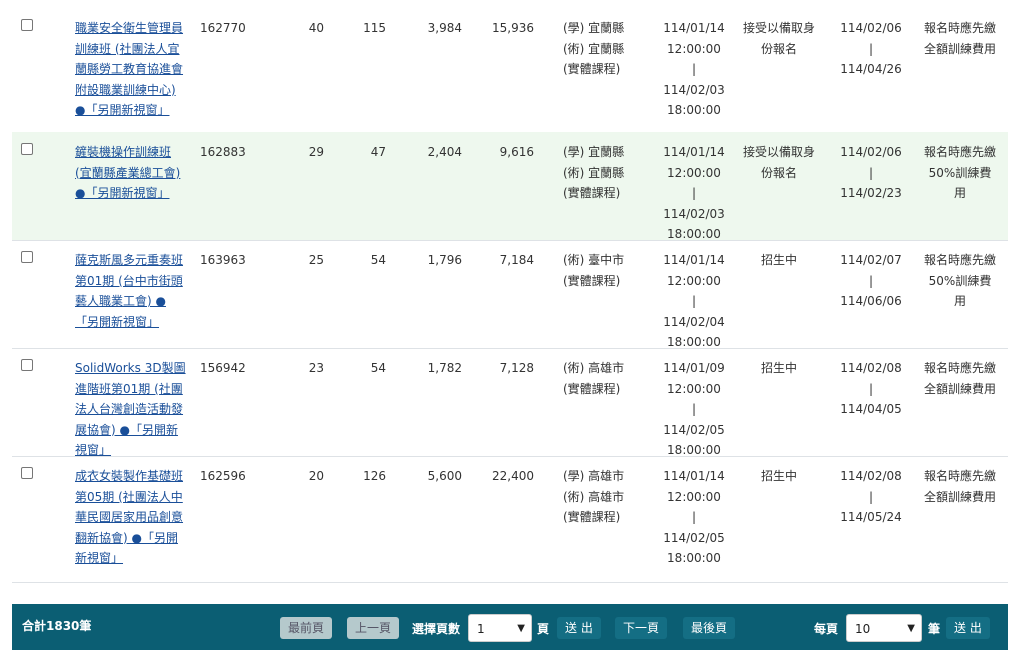  What do you see at coordinates (594, 28) in the screenshot?
I see `location-line: (學) 宜蘭縣` at bounding box center [594, 28].